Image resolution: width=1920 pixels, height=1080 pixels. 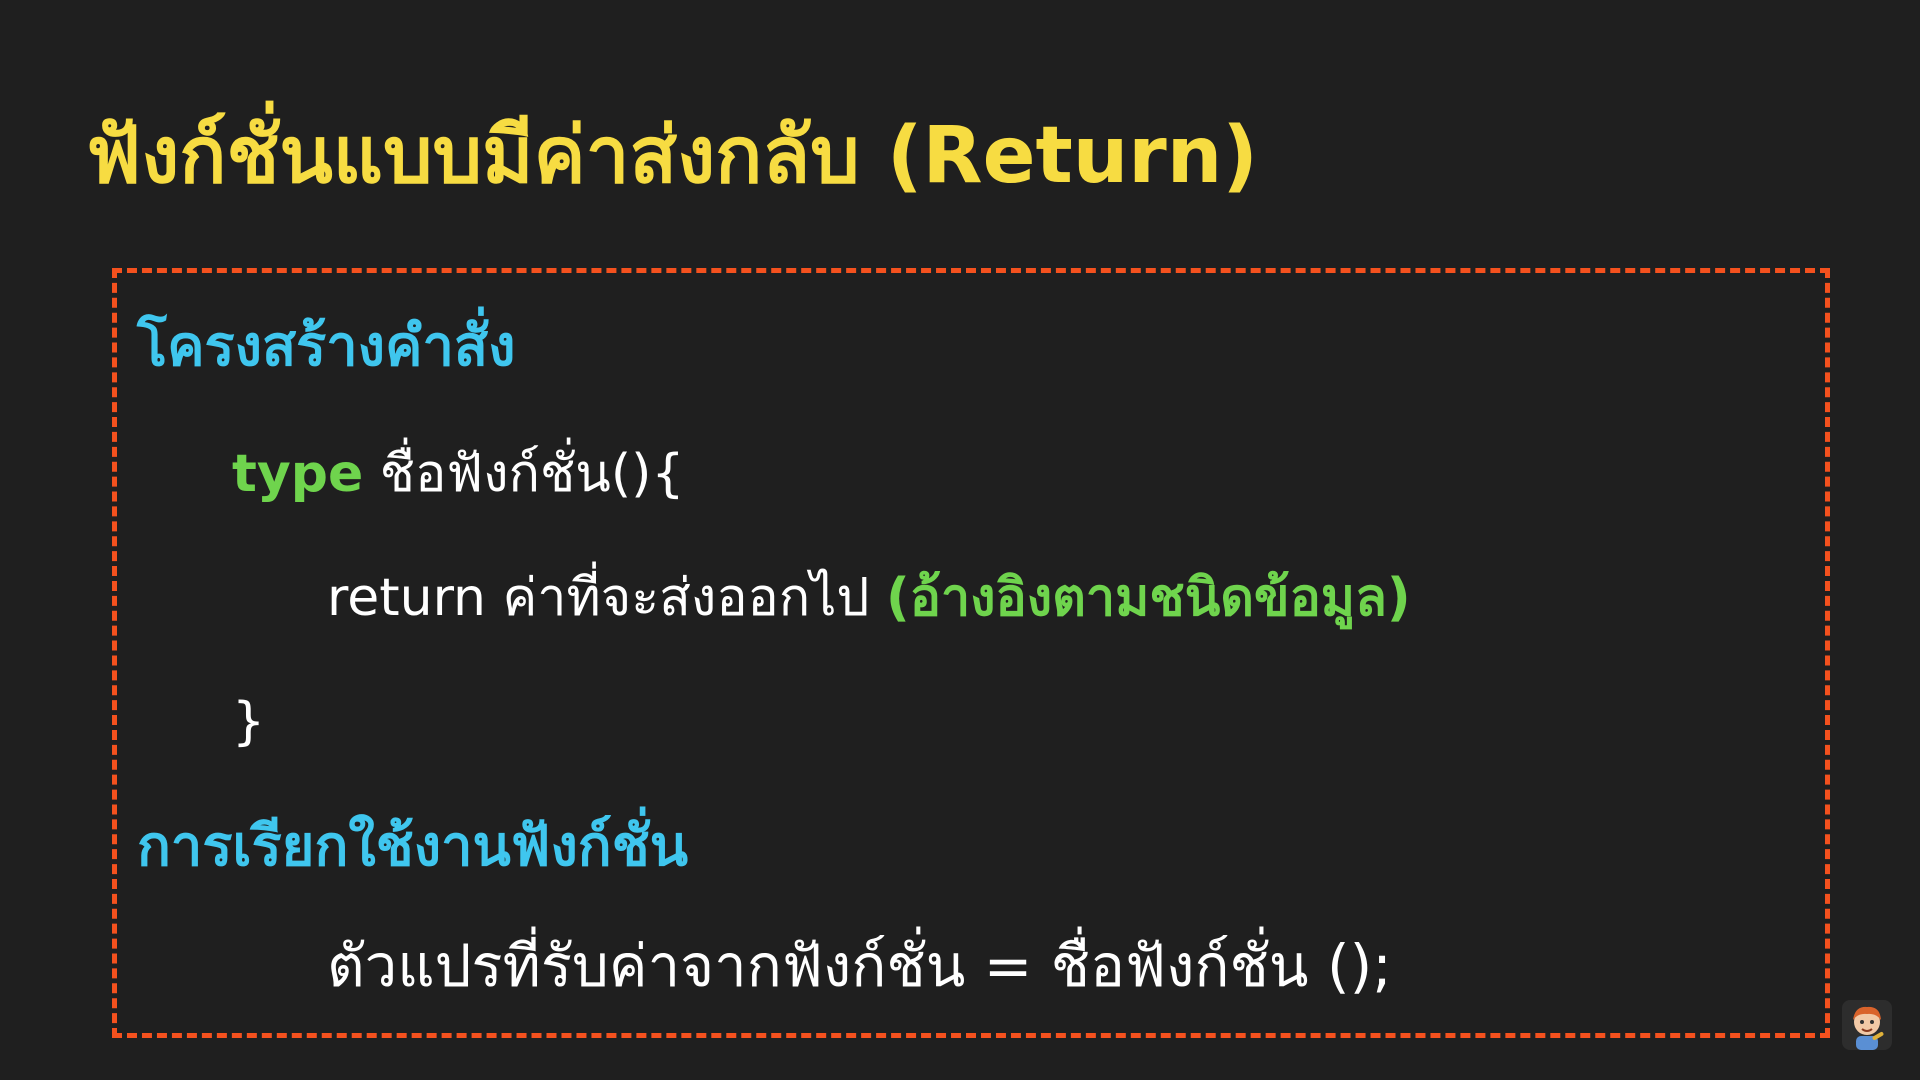 I want to click on structure-heading: โครงสร้างคำสั่ง, so click(x=326, y=346).